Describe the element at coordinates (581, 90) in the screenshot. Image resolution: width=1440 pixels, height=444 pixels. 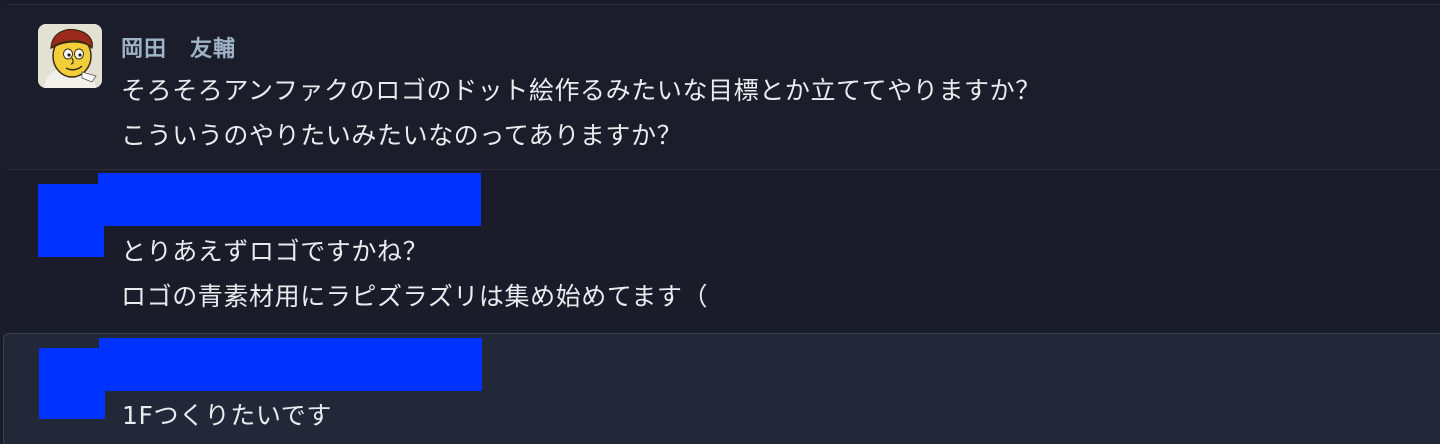
I see `message-text-line: そろそろアンファクのロゴのドット絵作るみたいな目標とか立ててやりますか？` at that location.